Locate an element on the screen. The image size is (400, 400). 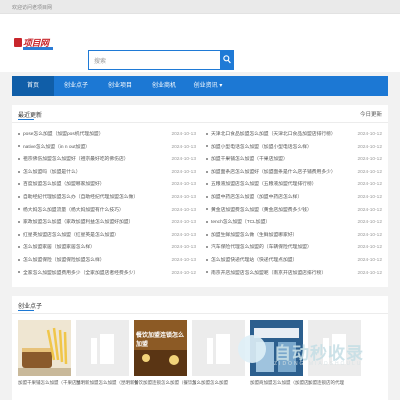
news-item: 怎么加盟快递代理站（快递代理点加盟） 2024-10-12 is located at coordinates (294, 260).